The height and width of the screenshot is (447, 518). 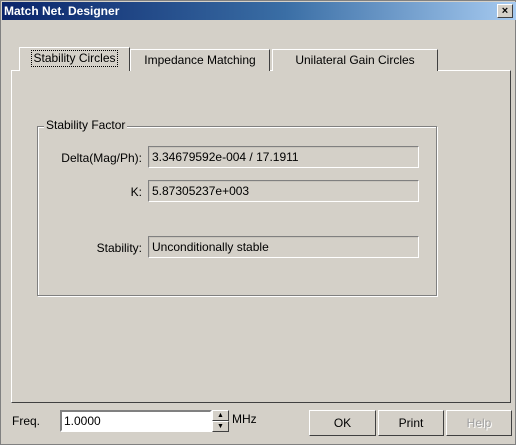 What do you see at coordinates (101, 158) in the screenshot?
I see `delta-label: Delta(Mag/Ph):` at bounding box center [101, 158].